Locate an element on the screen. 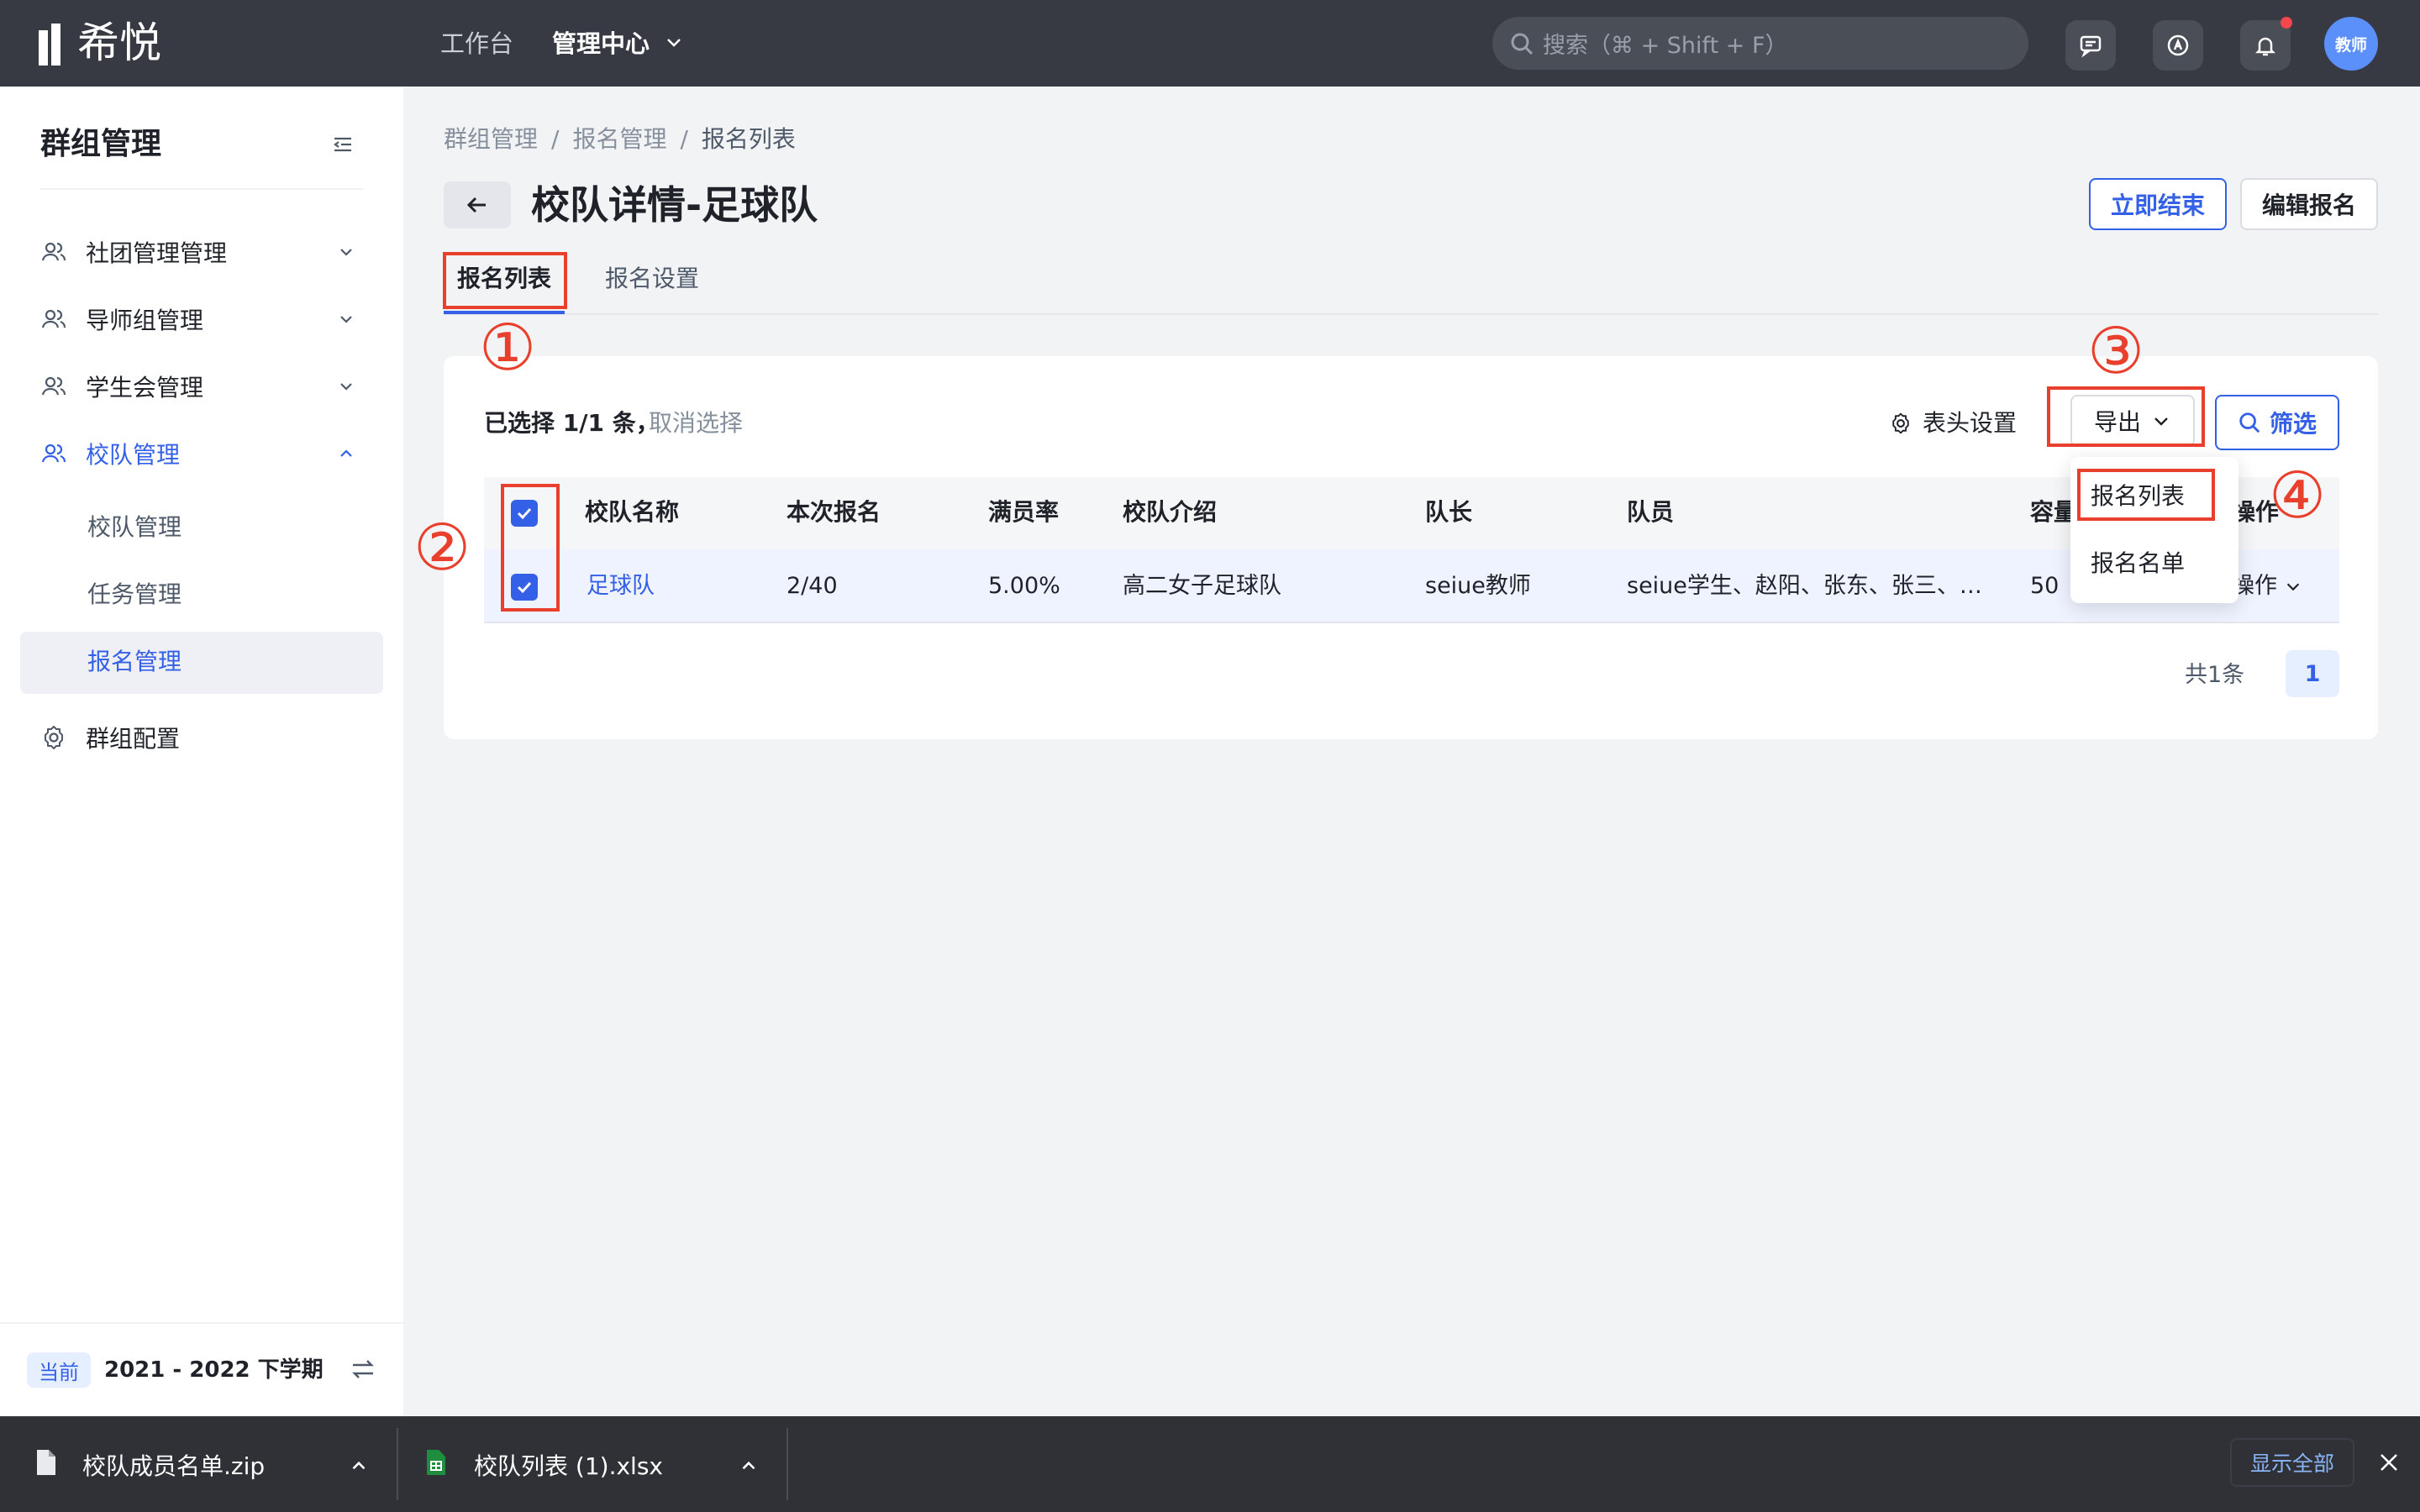 The image size is (2420, 1512). selection-info: 已选择 1/1 条， is located at coordinates (572, 423).